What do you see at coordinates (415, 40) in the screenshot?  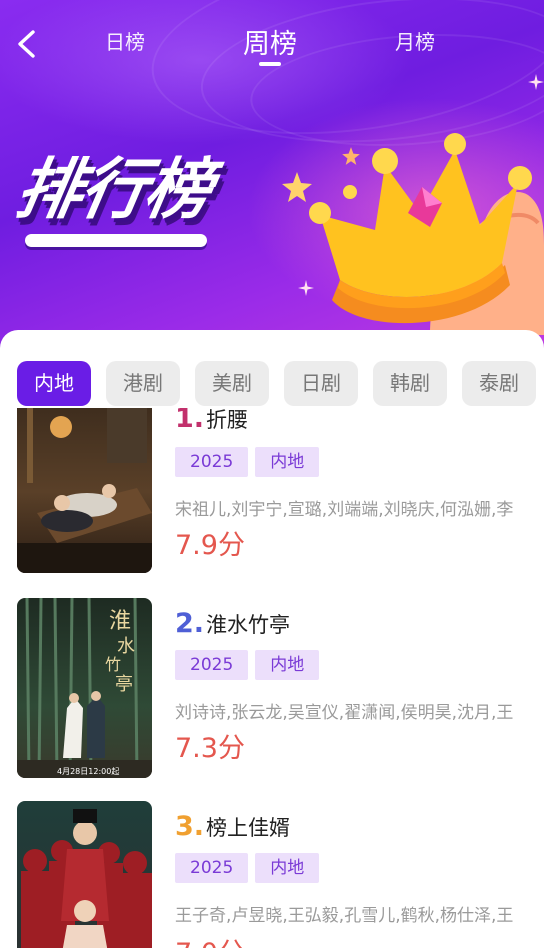 I see `tab-monthly: 月榜` at bounding box center [415, 40].